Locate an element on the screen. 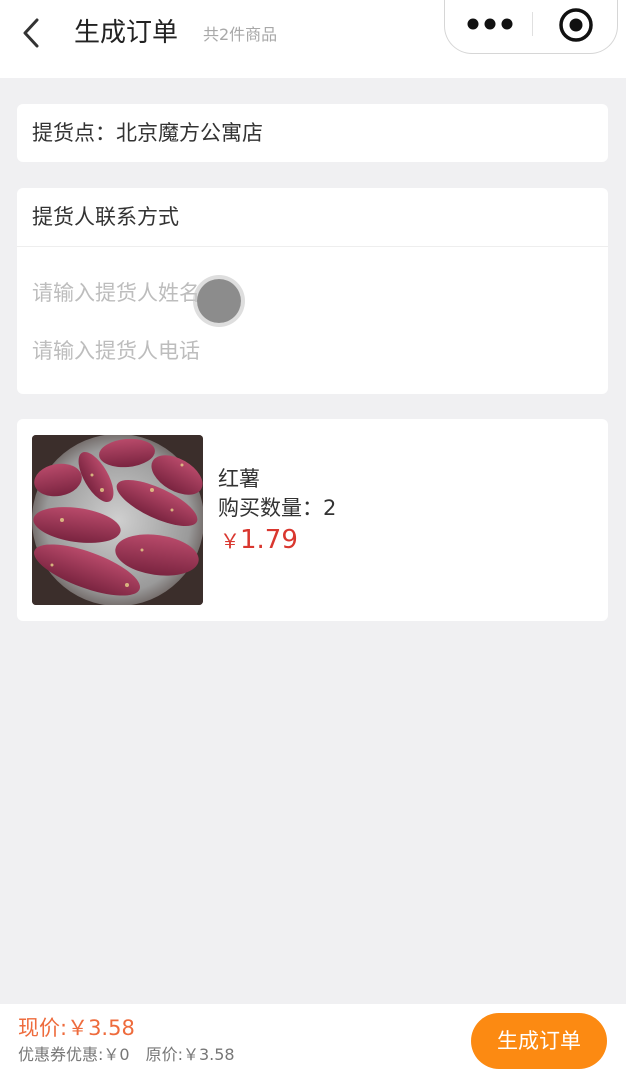 The image size is (626, 1078). currency-symbol: ￥ is located at coordinates (230, 541).